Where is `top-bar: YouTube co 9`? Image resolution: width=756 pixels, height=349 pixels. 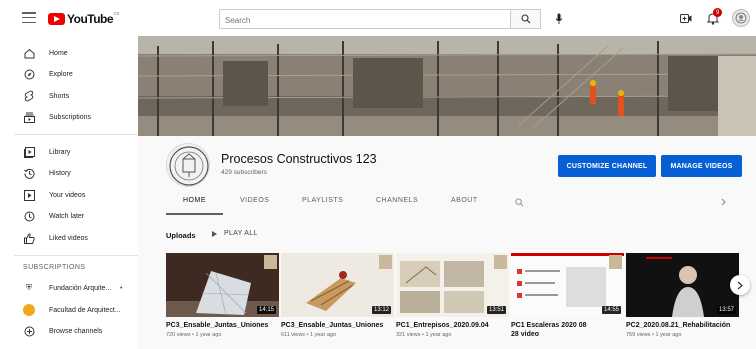
top-bar: YouTube co 9 is located at coordinates (378, 18).